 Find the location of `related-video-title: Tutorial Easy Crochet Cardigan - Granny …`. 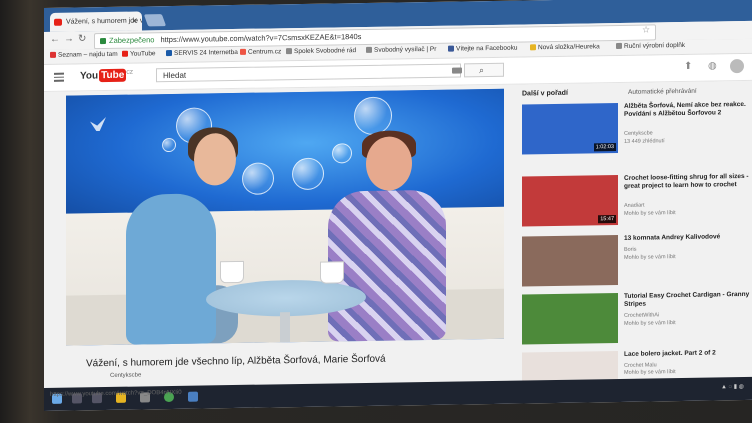

related-video-title: Tutorial Easy Crochet Cardigan - Granny … is located at coordinates (687, 300).